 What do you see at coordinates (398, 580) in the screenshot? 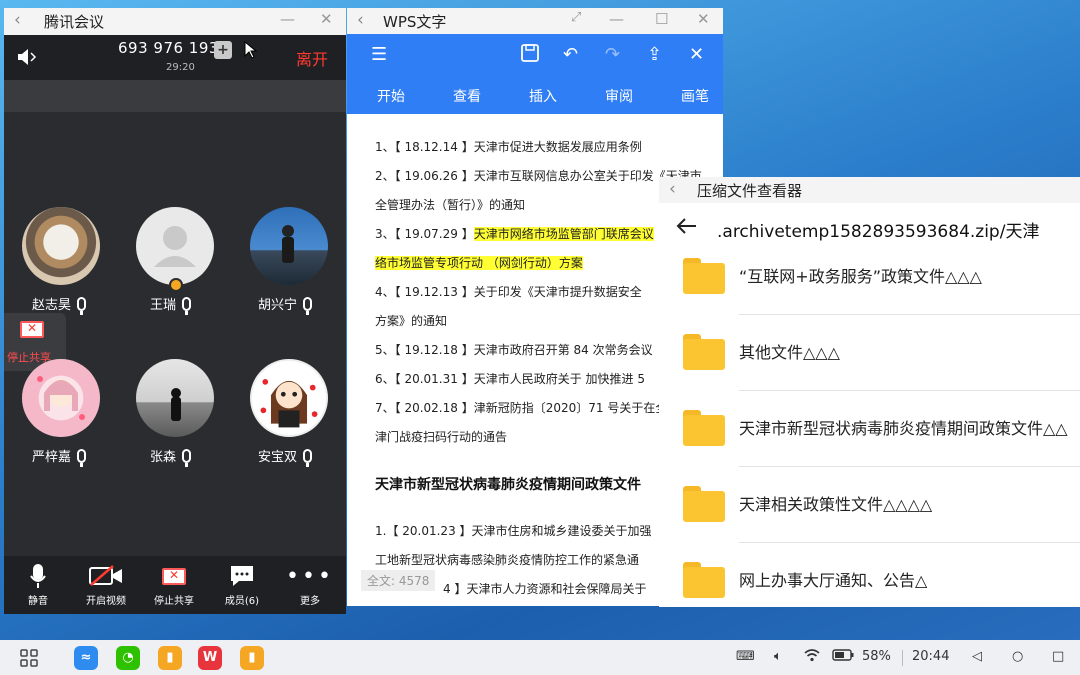
I see `word-count: 全文: 4578` at bounding box center [398, 580].